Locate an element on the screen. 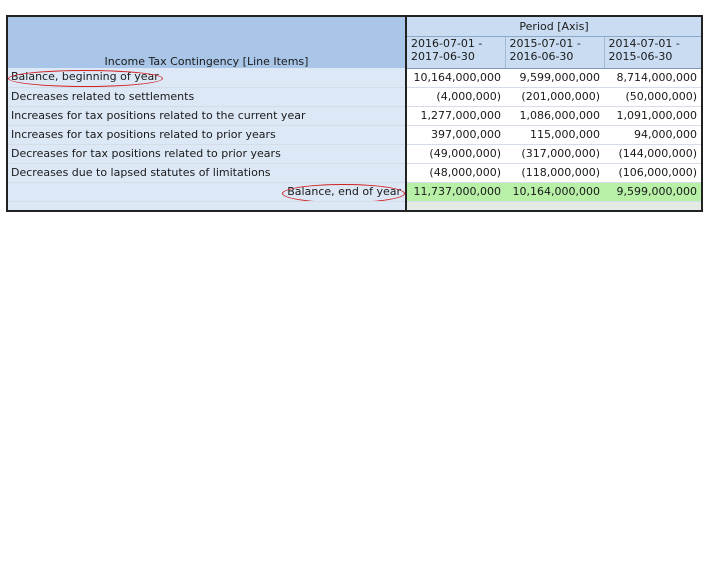 Image resolution: width=710 pixels, height=570 pixels. value-cell: 1,086,000,000 is located at coordinates (554, 116).